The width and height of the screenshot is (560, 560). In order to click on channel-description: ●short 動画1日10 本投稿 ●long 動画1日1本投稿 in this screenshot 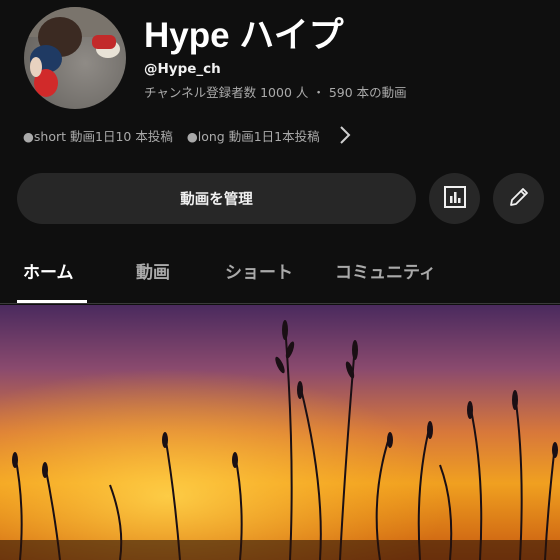, I will do `click(189, 135)`.